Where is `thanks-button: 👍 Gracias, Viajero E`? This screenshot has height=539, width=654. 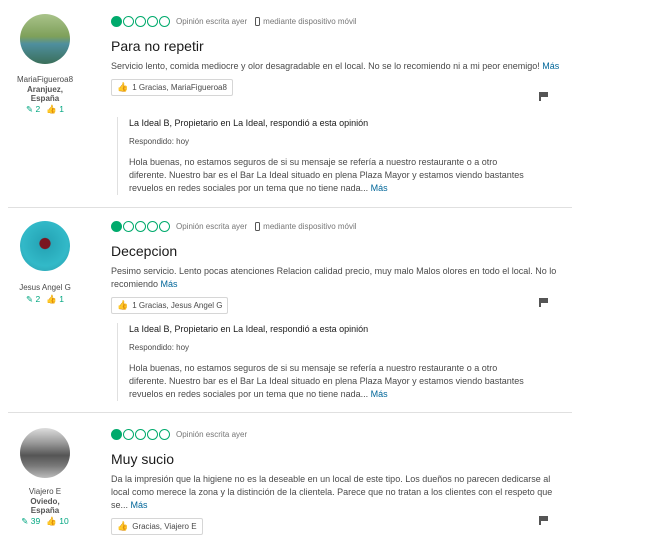 thanks-button: 👍 Gracias, Viajero E is located at coordinates (157, 526).